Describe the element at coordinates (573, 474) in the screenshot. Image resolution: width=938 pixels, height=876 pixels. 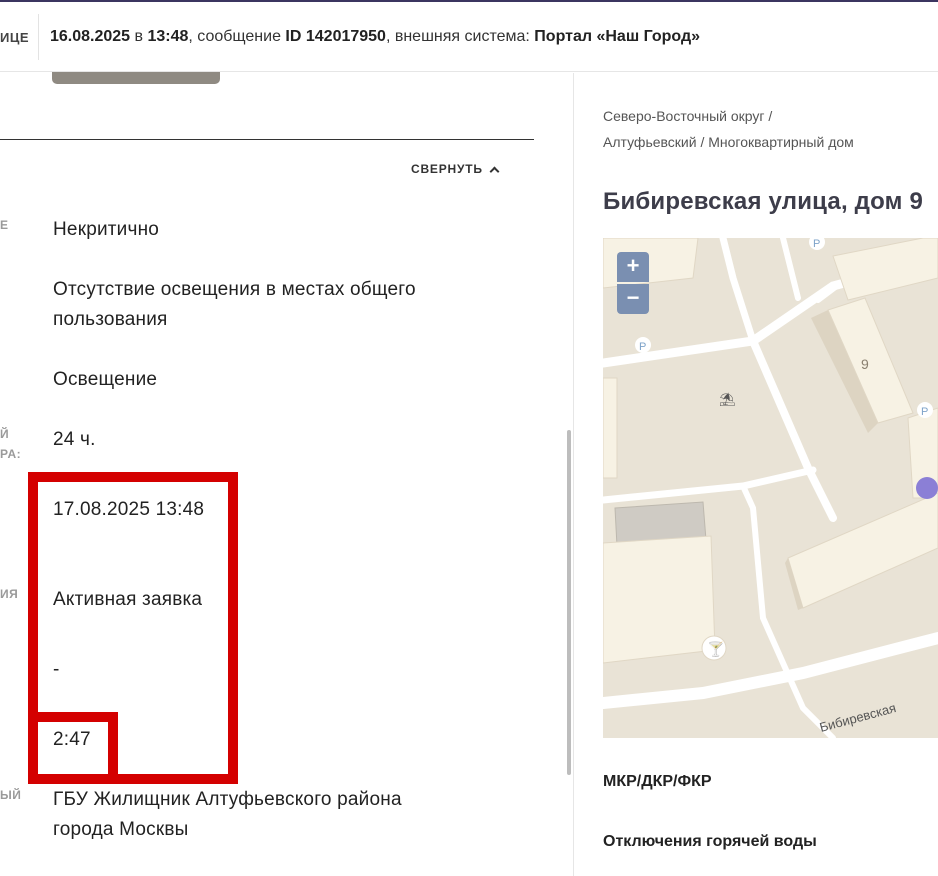
I see `panel-divider` at that location.